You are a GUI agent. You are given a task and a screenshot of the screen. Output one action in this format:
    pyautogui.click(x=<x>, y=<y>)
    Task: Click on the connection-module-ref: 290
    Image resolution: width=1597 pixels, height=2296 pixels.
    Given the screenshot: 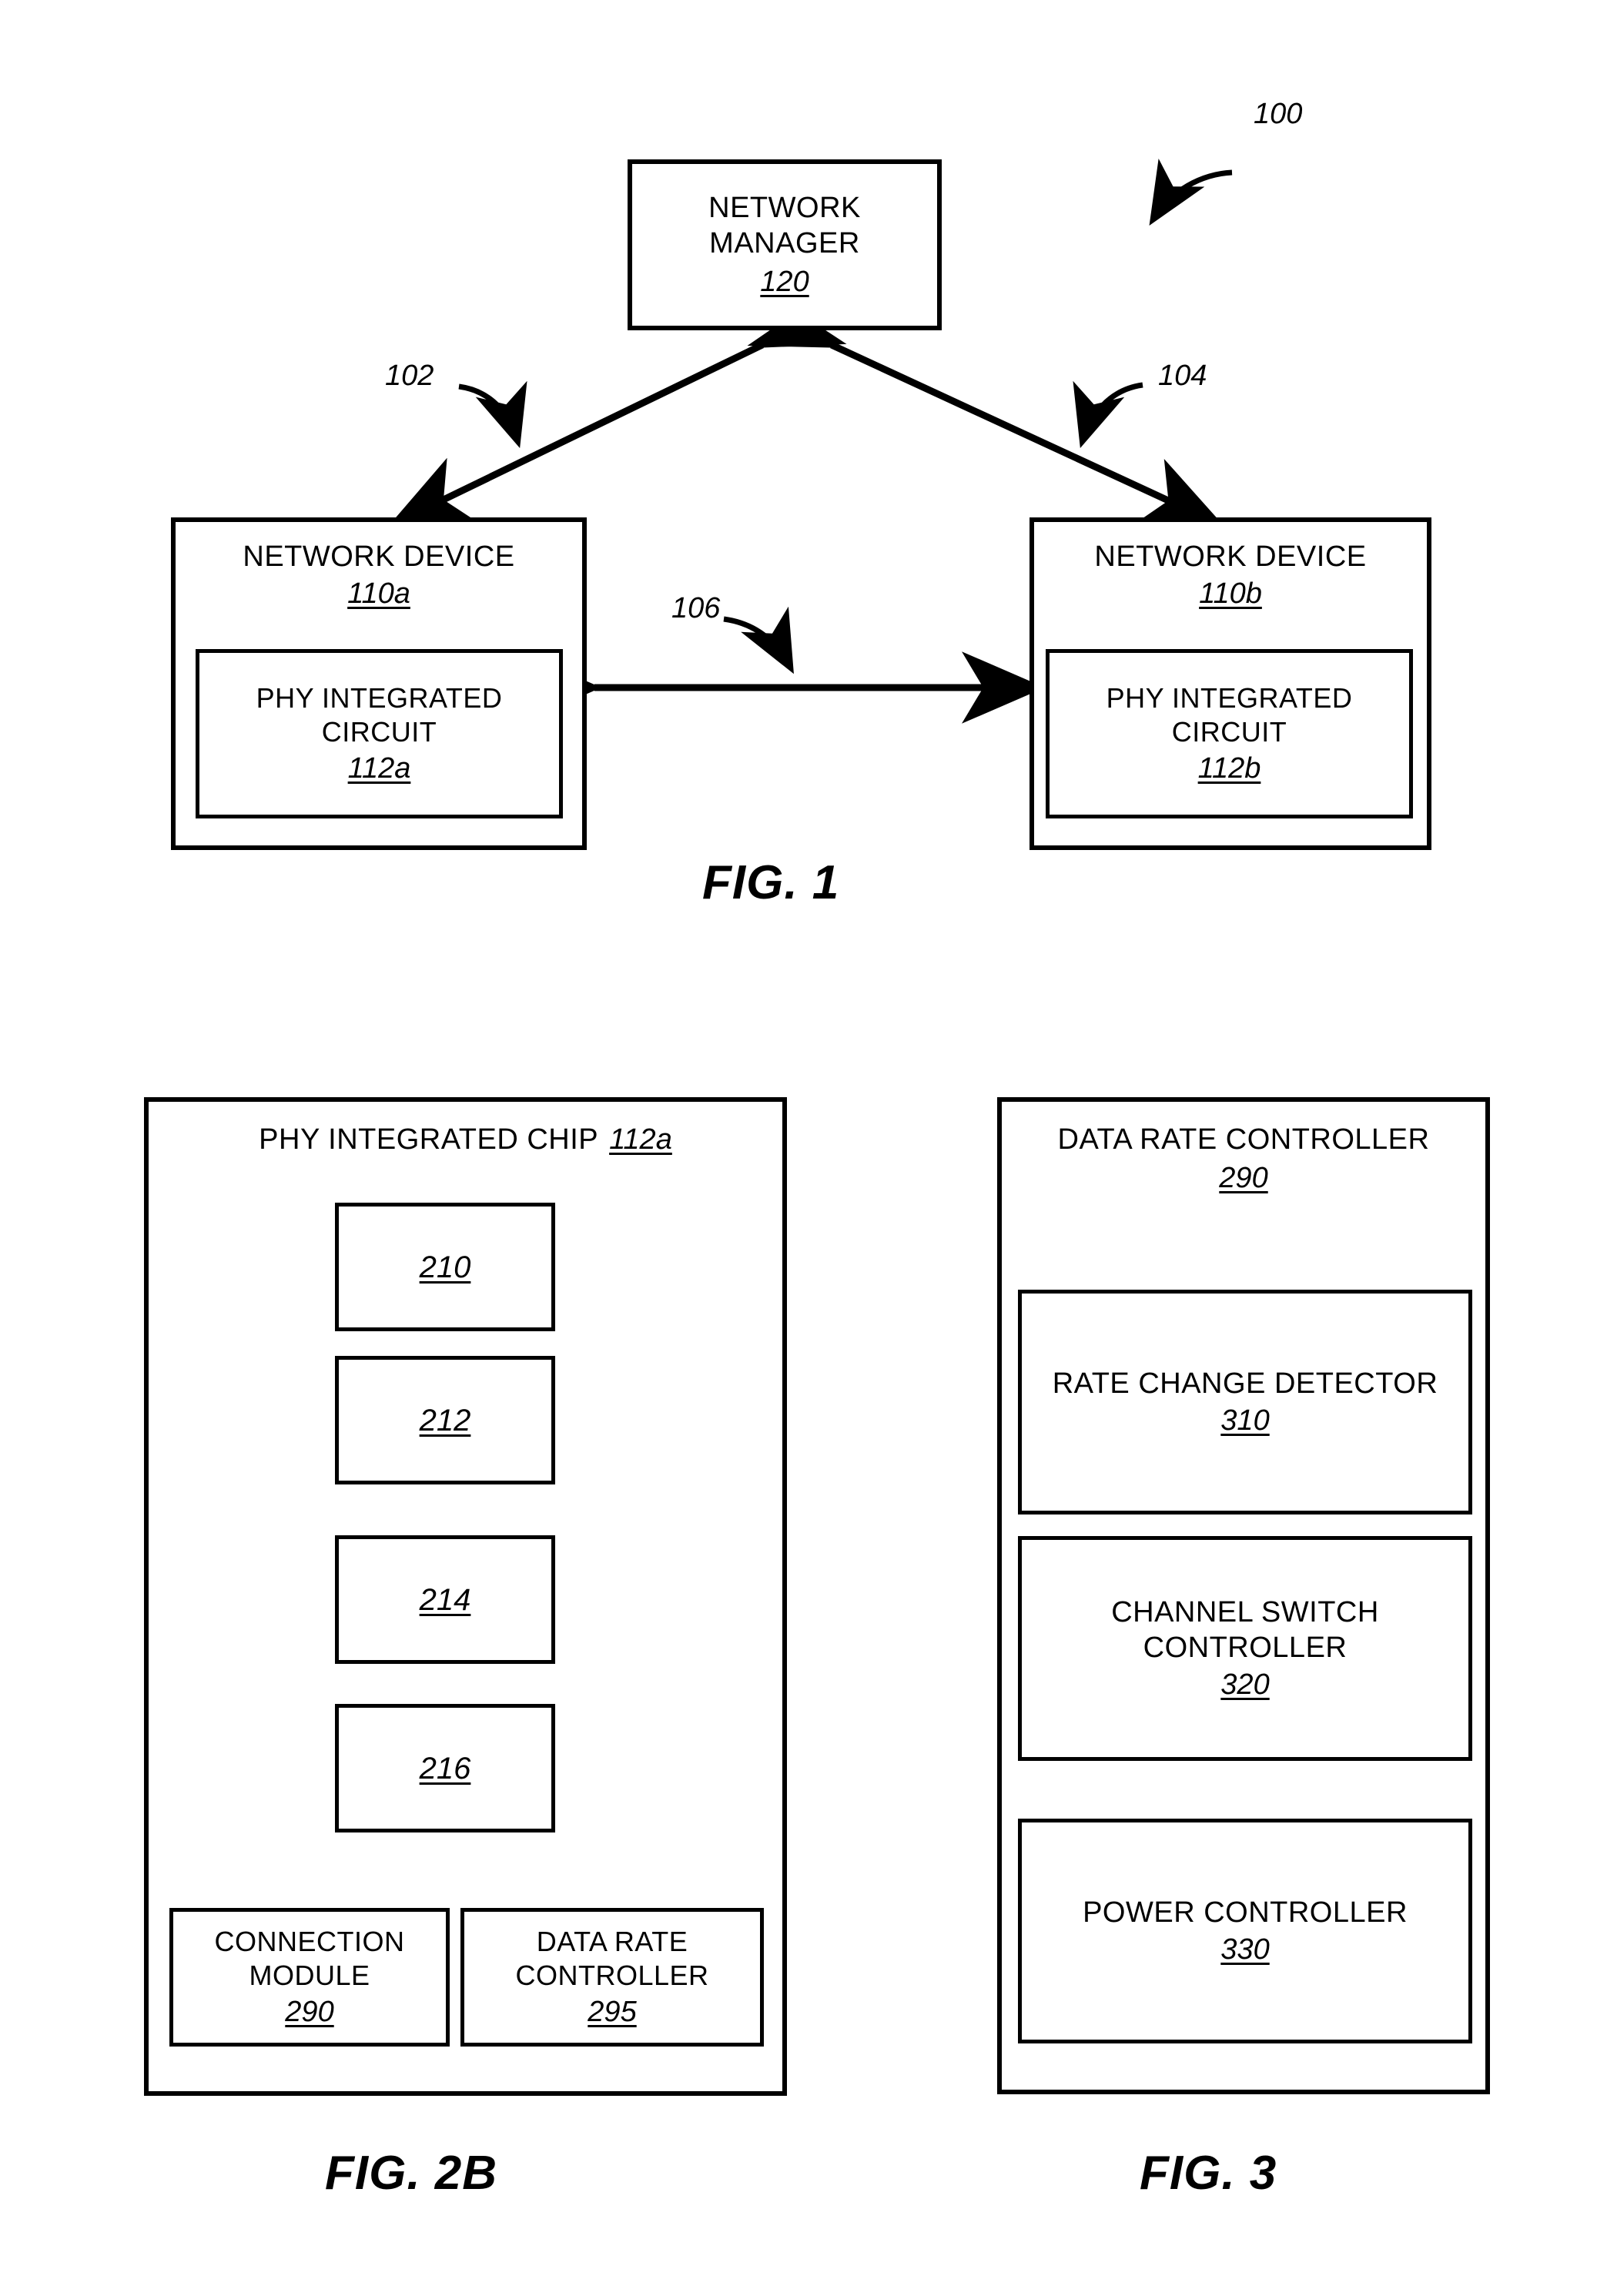 What is the action you would take?
    pyautogui.click(x=309, y=2012)
    